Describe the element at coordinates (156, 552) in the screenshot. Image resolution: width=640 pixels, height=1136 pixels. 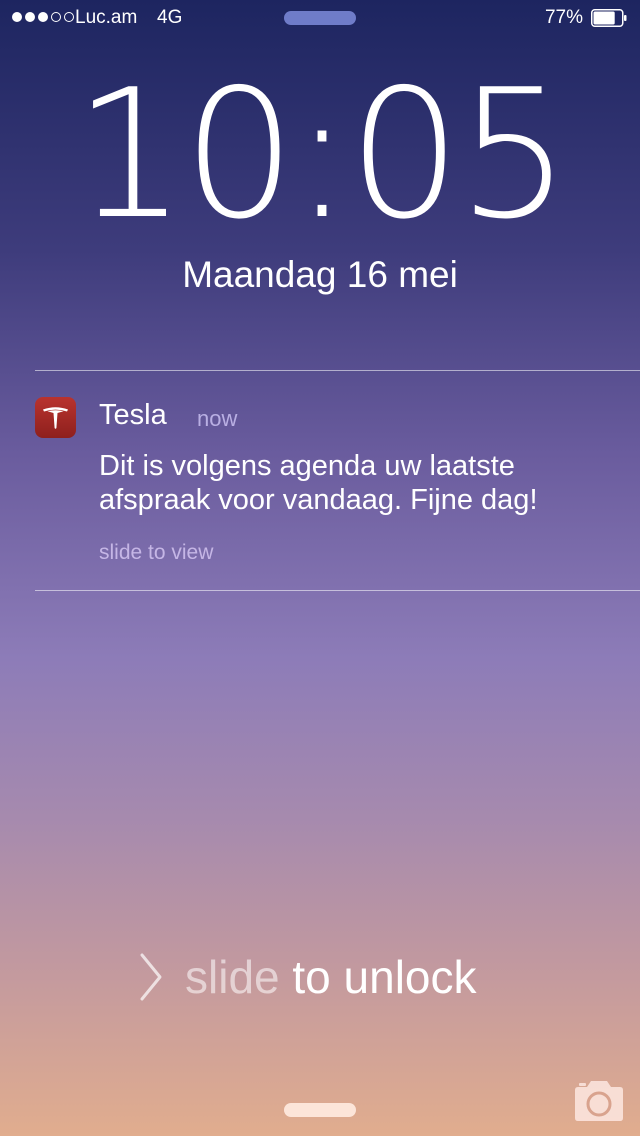
I see `notification-action-hint: slide to view` at that location.